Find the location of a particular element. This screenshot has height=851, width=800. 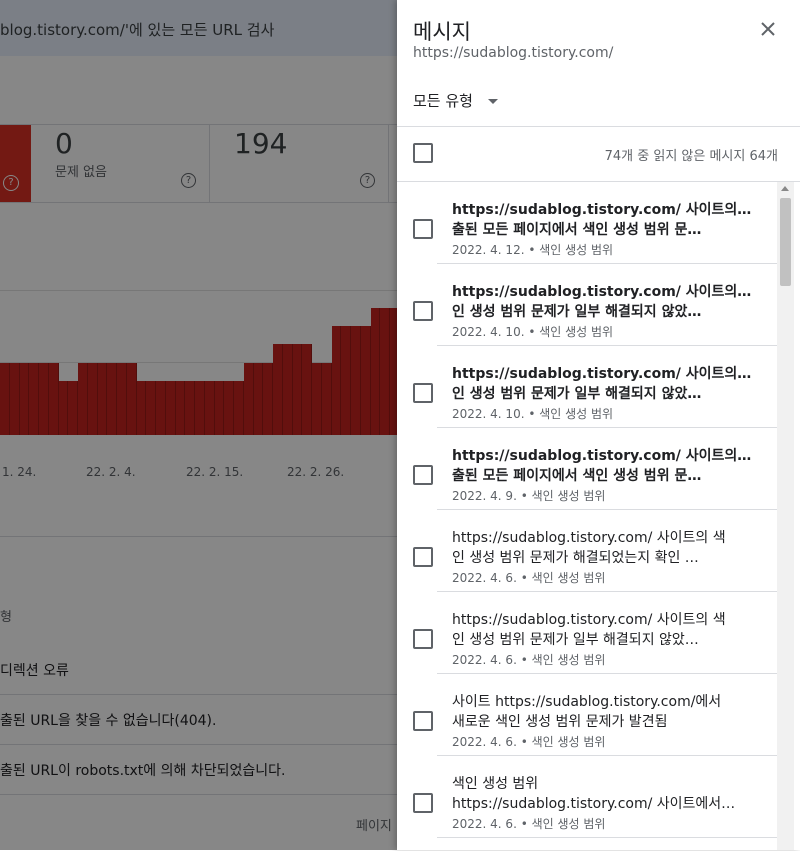

close-button is located at coordinates (768, 29).